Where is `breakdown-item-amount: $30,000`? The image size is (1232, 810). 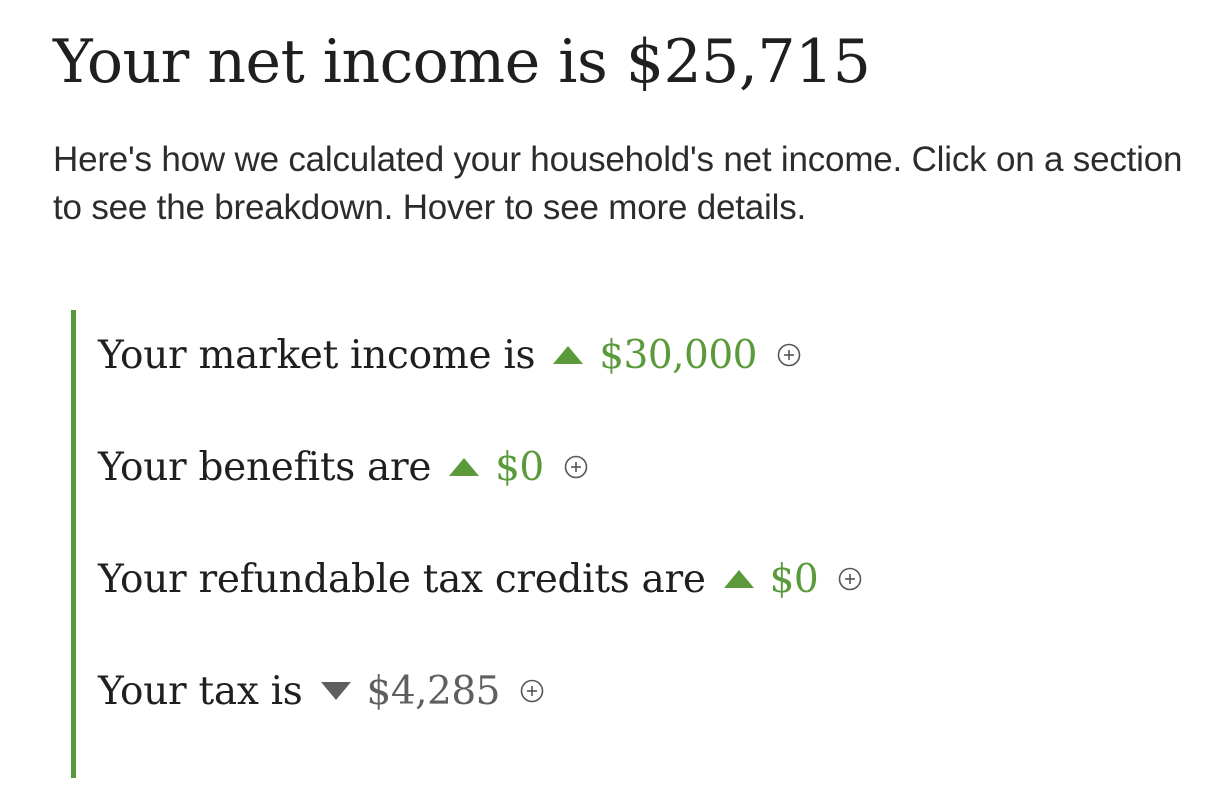
breakdown-item-amount: $30,000 is located at coordinates (678, 355).